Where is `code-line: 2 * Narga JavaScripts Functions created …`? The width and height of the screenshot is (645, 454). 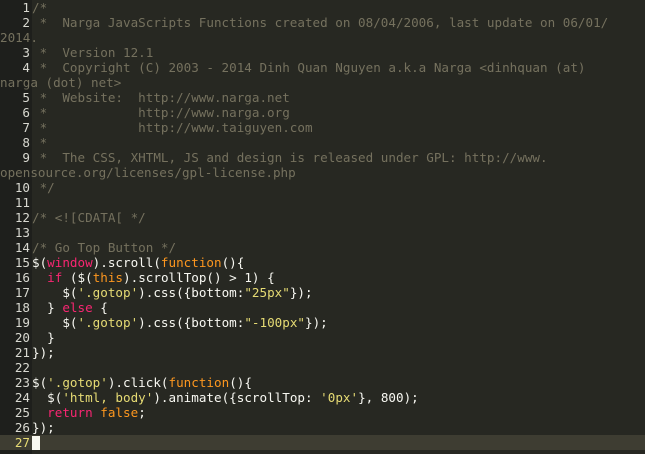
code-line: 2 * Narga JavaScripts Functions created … is located at coordinates (322, 30).